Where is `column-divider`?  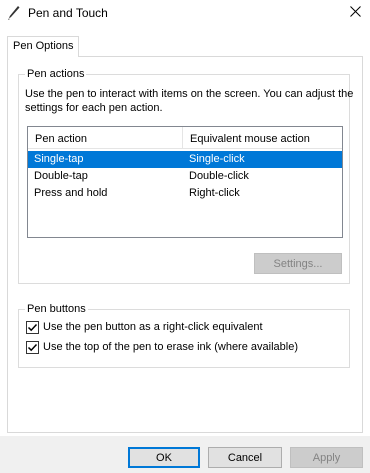
column-divider is located at coordinates (182, 138).